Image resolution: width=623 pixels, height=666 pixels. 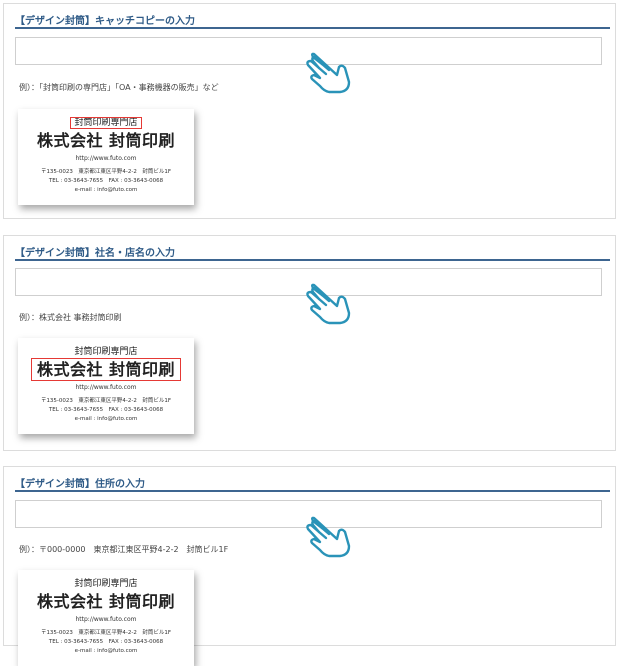 I want to click on section-title: 【デザイン封筒】キャッチコピーの入力, so click(x=105, y=21).